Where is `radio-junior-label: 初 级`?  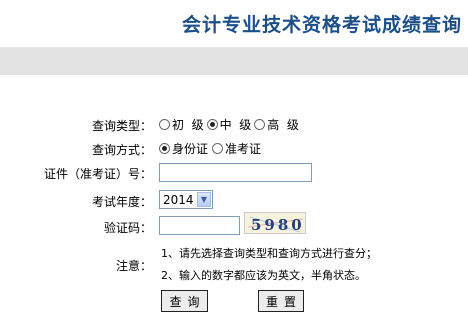 radio-junior-label: 初 级 is located at coordinates (188, 124).